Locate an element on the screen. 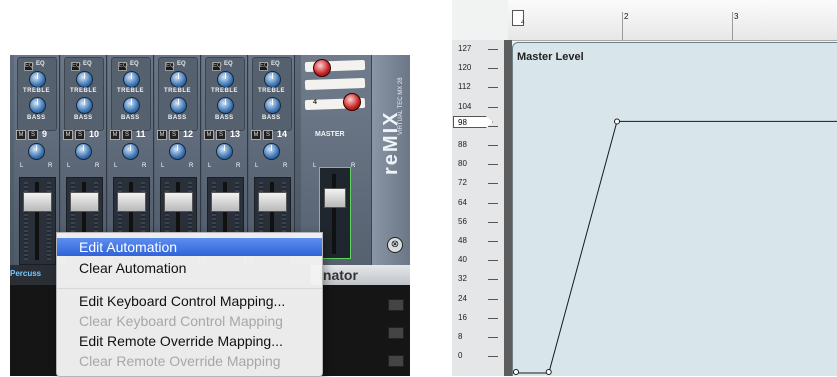 The image size is (837, 377). channel-header: M S 10 is located at coordinates (83, 134).